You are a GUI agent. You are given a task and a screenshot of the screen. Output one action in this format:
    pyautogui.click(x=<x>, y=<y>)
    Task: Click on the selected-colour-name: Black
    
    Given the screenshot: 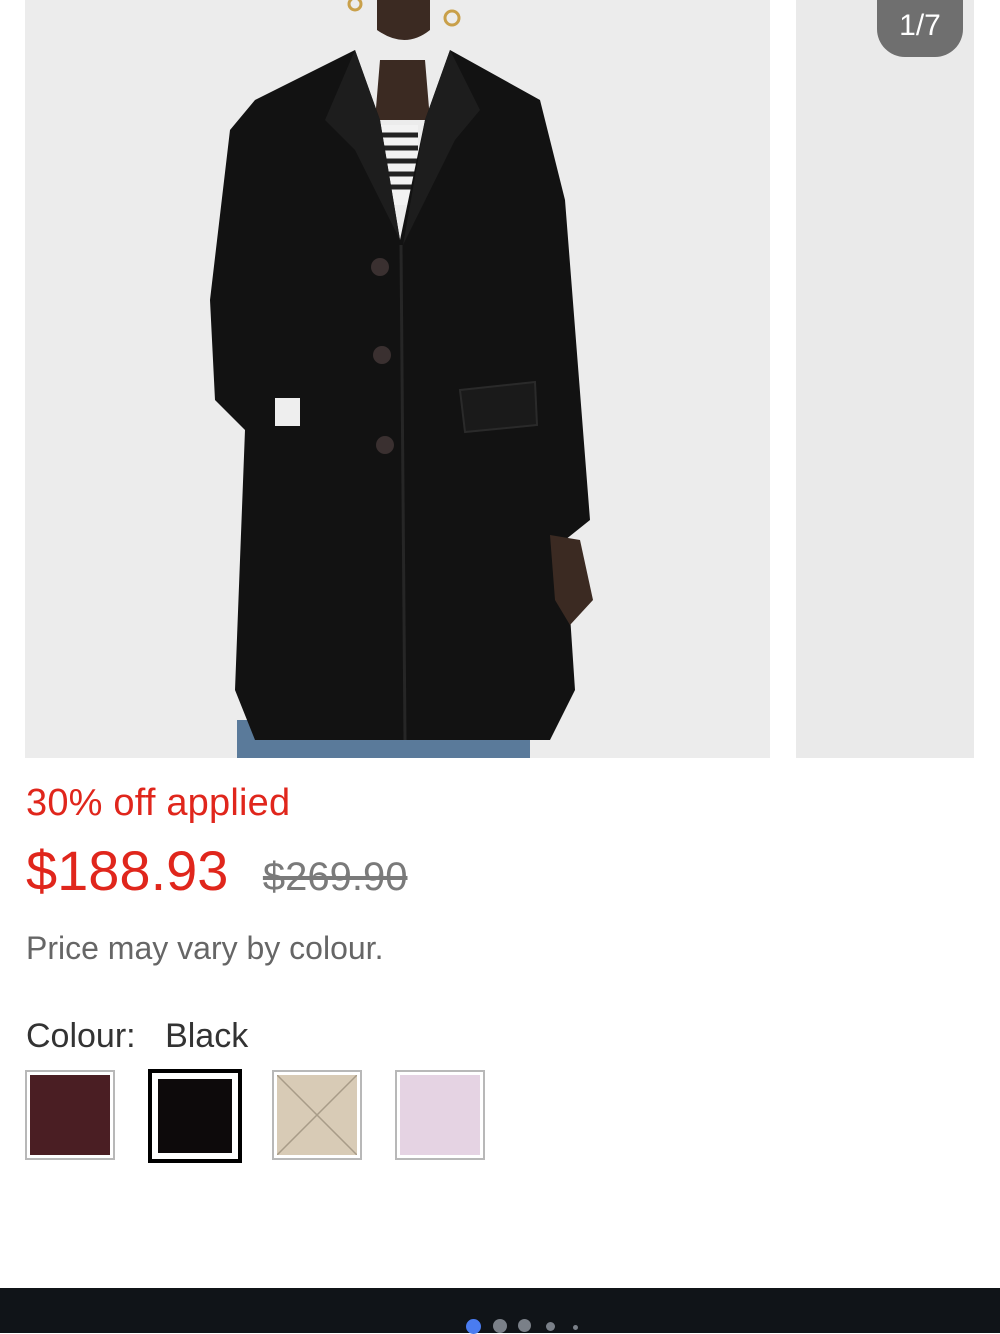 What is the action you would take?
    pyautogui.click(x=207, y=1036)
    